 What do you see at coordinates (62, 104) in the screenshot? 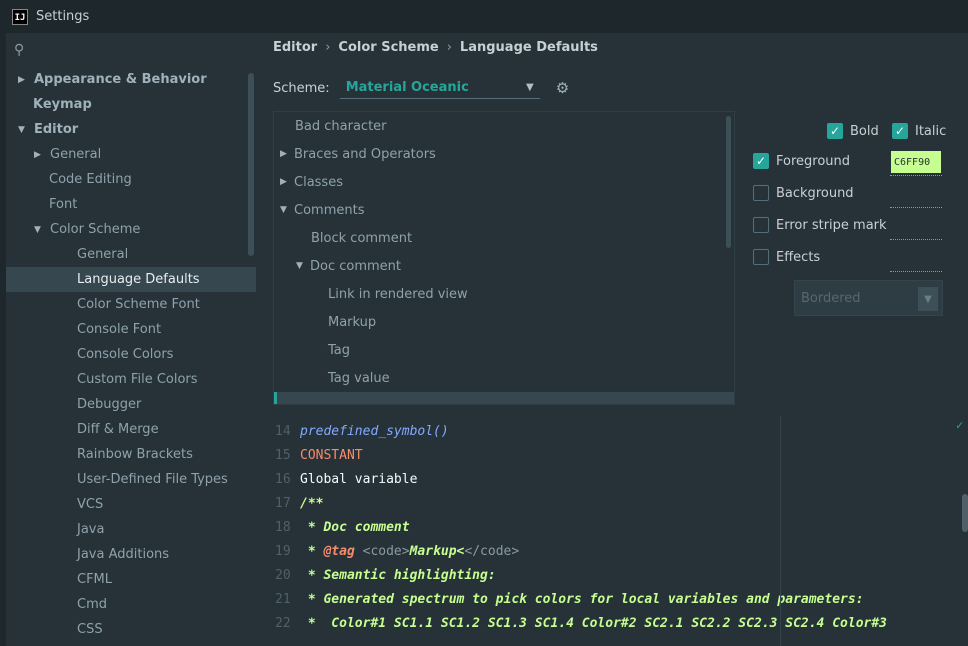
I see `sidebar-item-label: Keymap` at bounding box center [62, 104].